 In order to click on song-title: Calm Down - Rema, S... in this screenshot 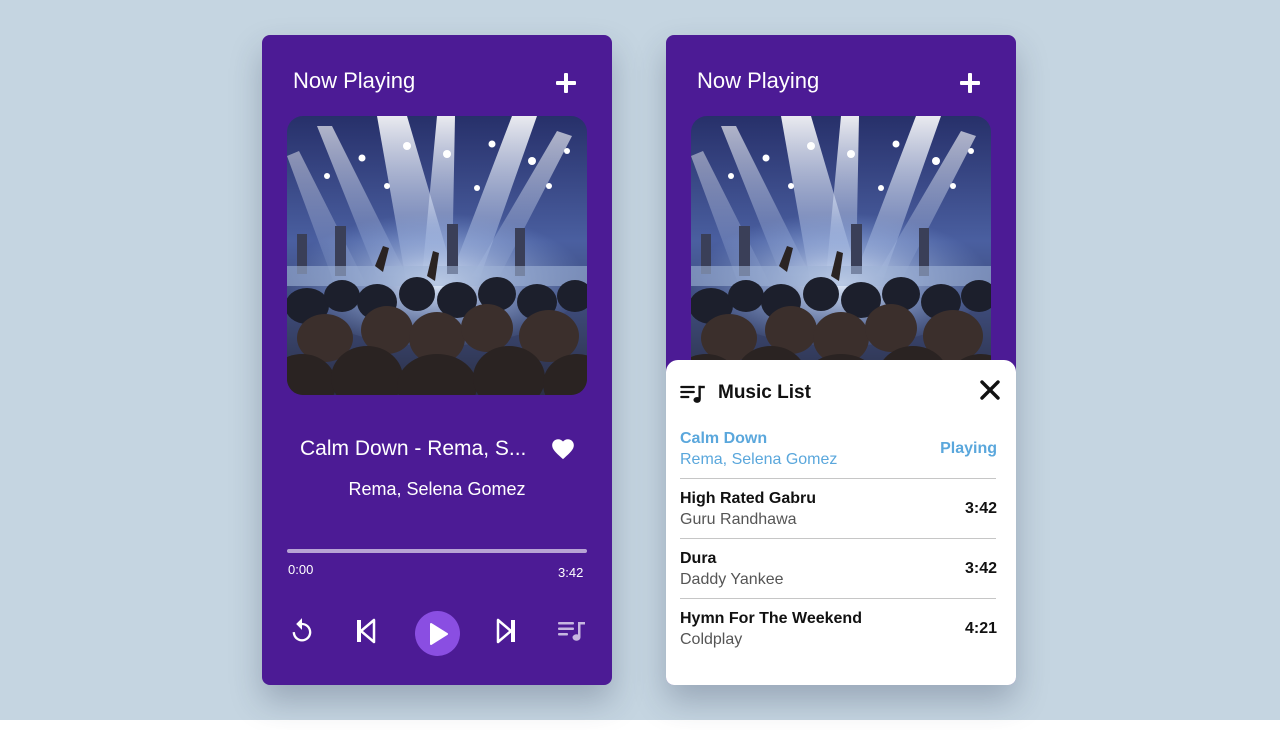, I will do `click(413, 448)`.